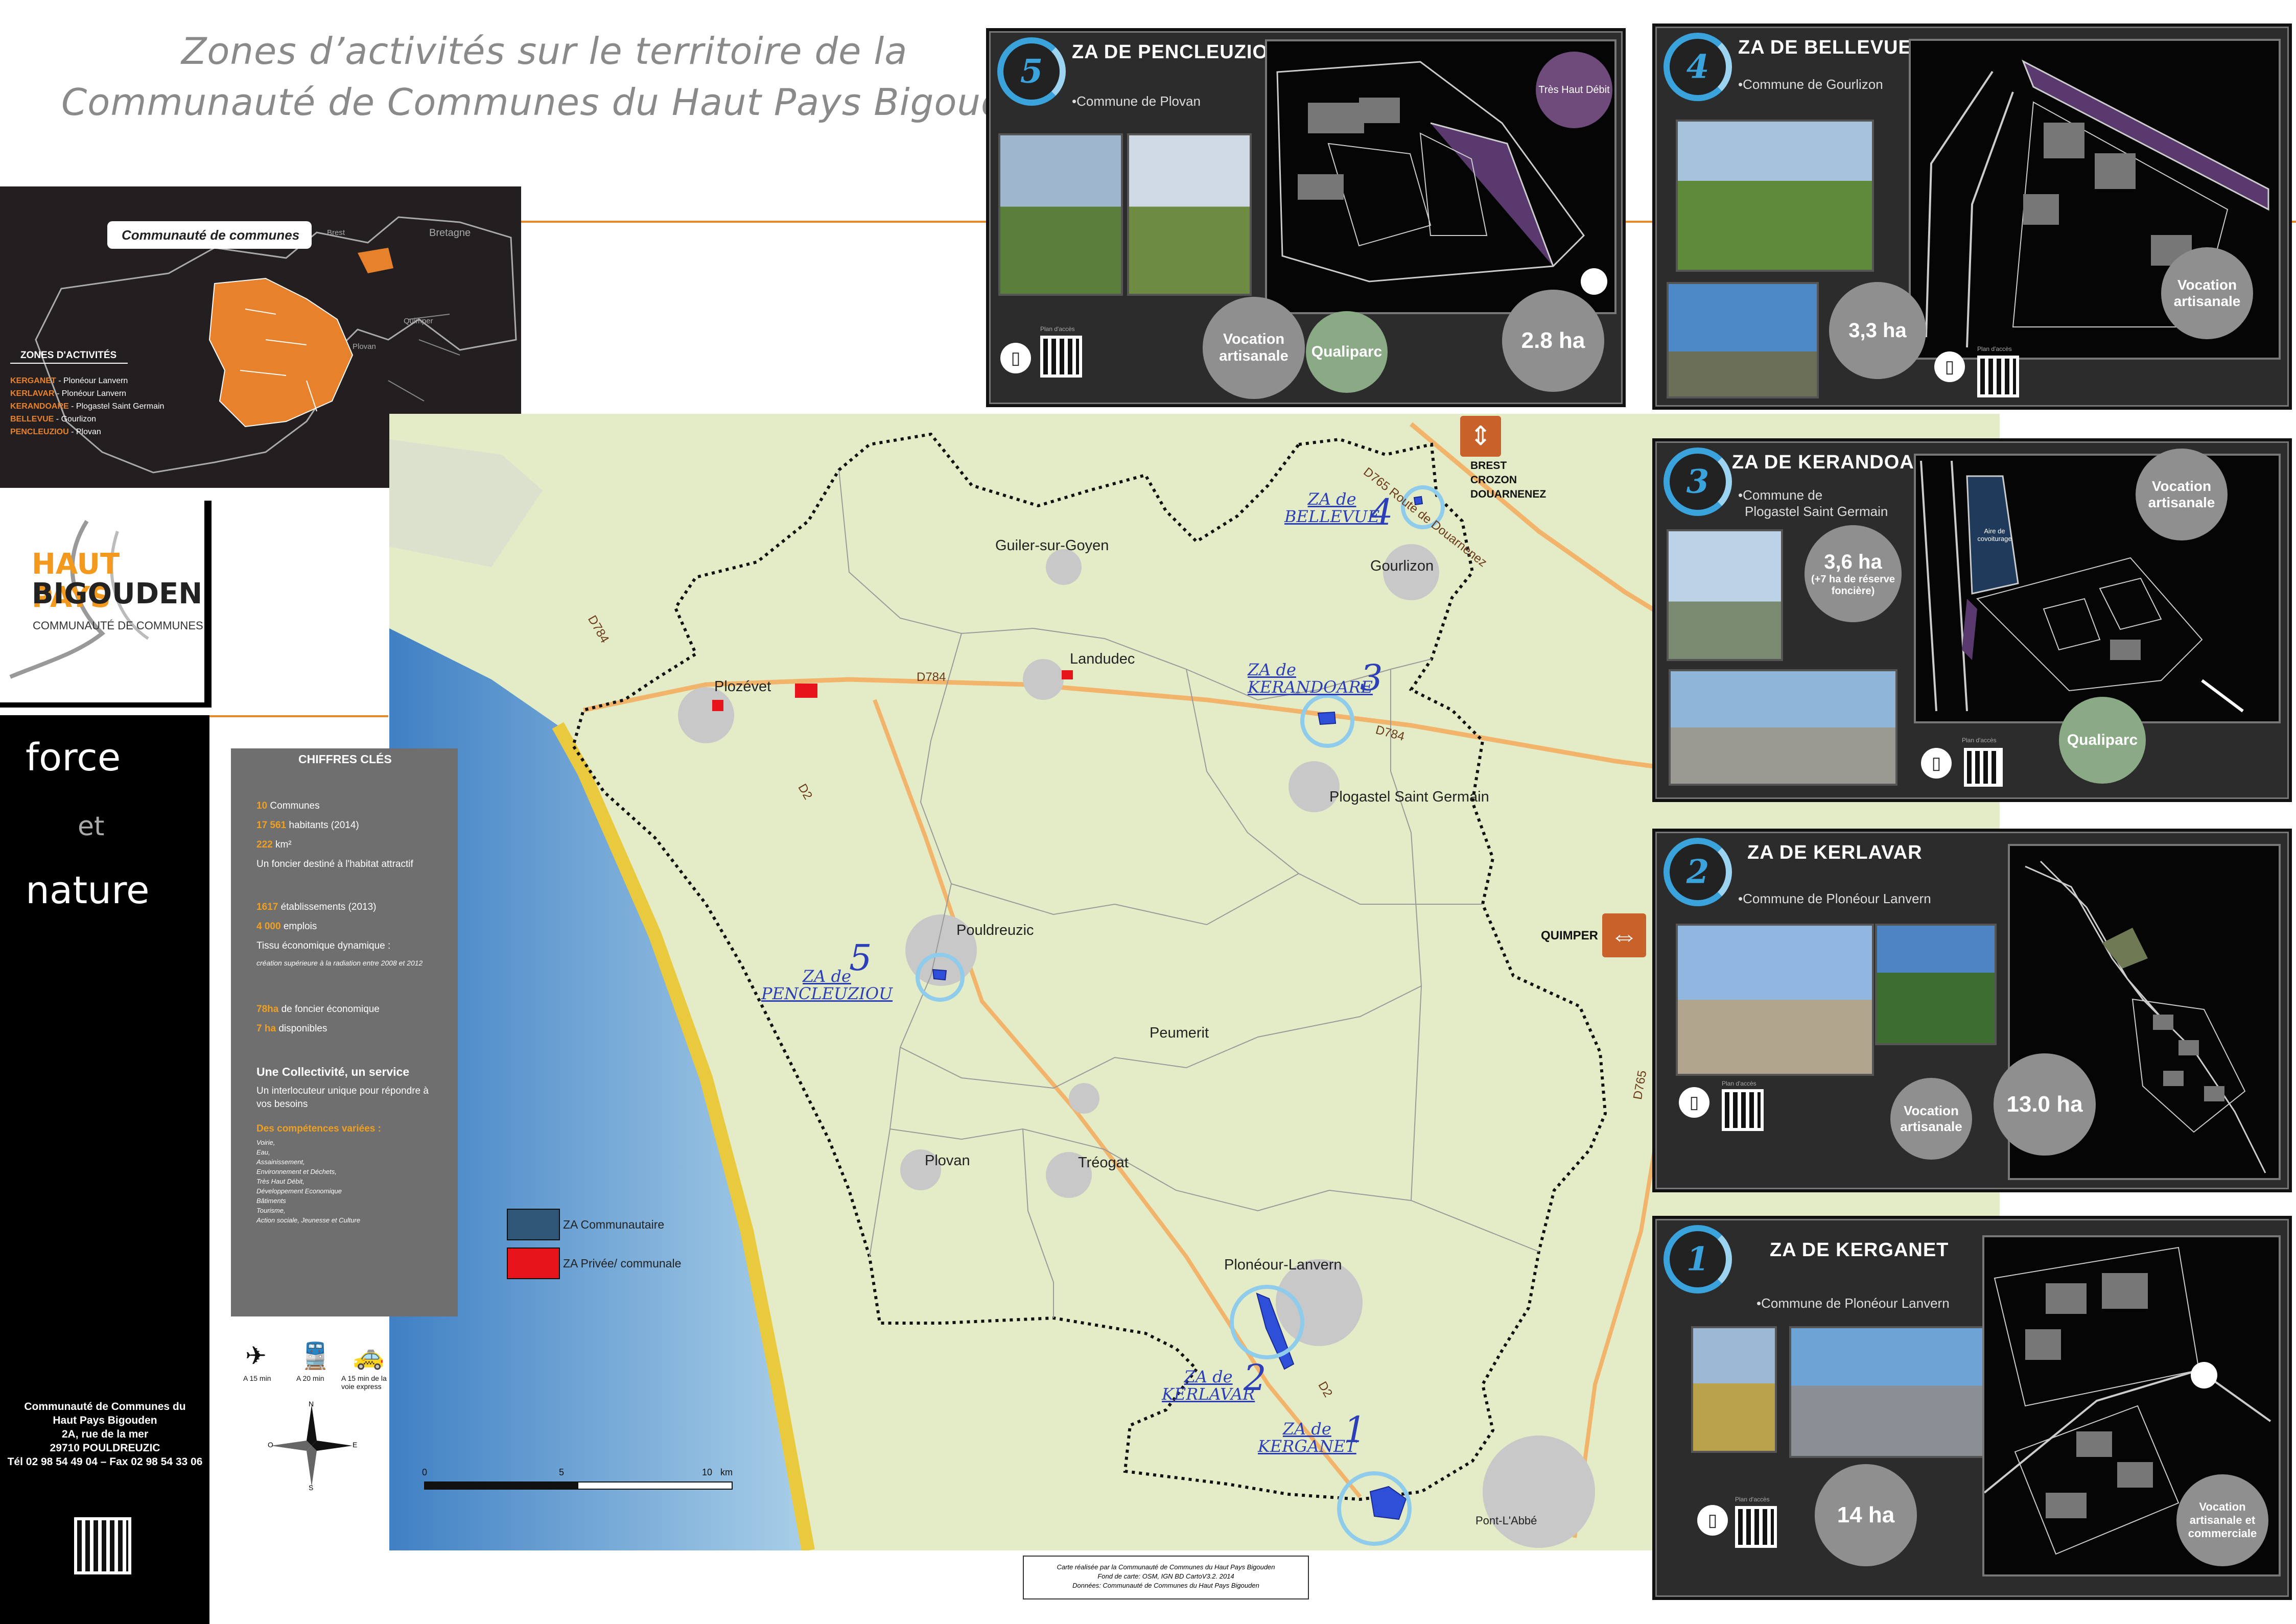 This screenshot has width=2296, height=1624. Describe the element at coordinates (315, 1355) in the screenshot. I see `train-icon: 🚆` at that location.